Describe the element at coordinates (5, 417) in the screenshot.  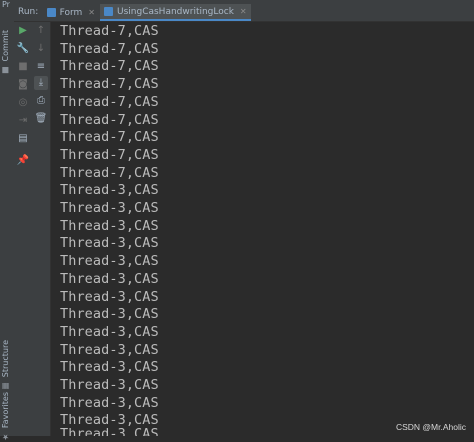
I see `favorites-tool-tab: ★ Favorites` at that location.